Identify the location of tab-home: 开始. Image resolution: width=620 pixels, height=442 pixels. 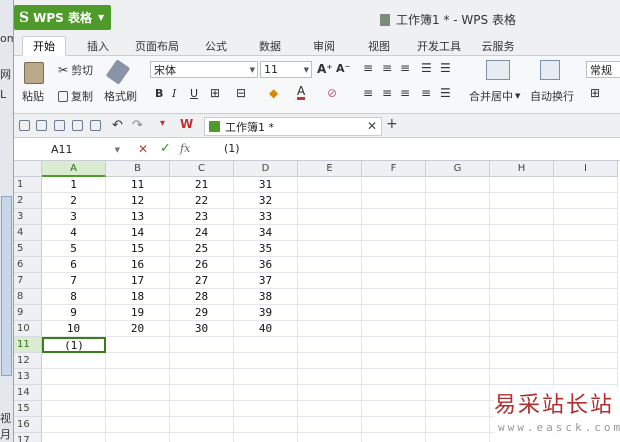
(44, 46).